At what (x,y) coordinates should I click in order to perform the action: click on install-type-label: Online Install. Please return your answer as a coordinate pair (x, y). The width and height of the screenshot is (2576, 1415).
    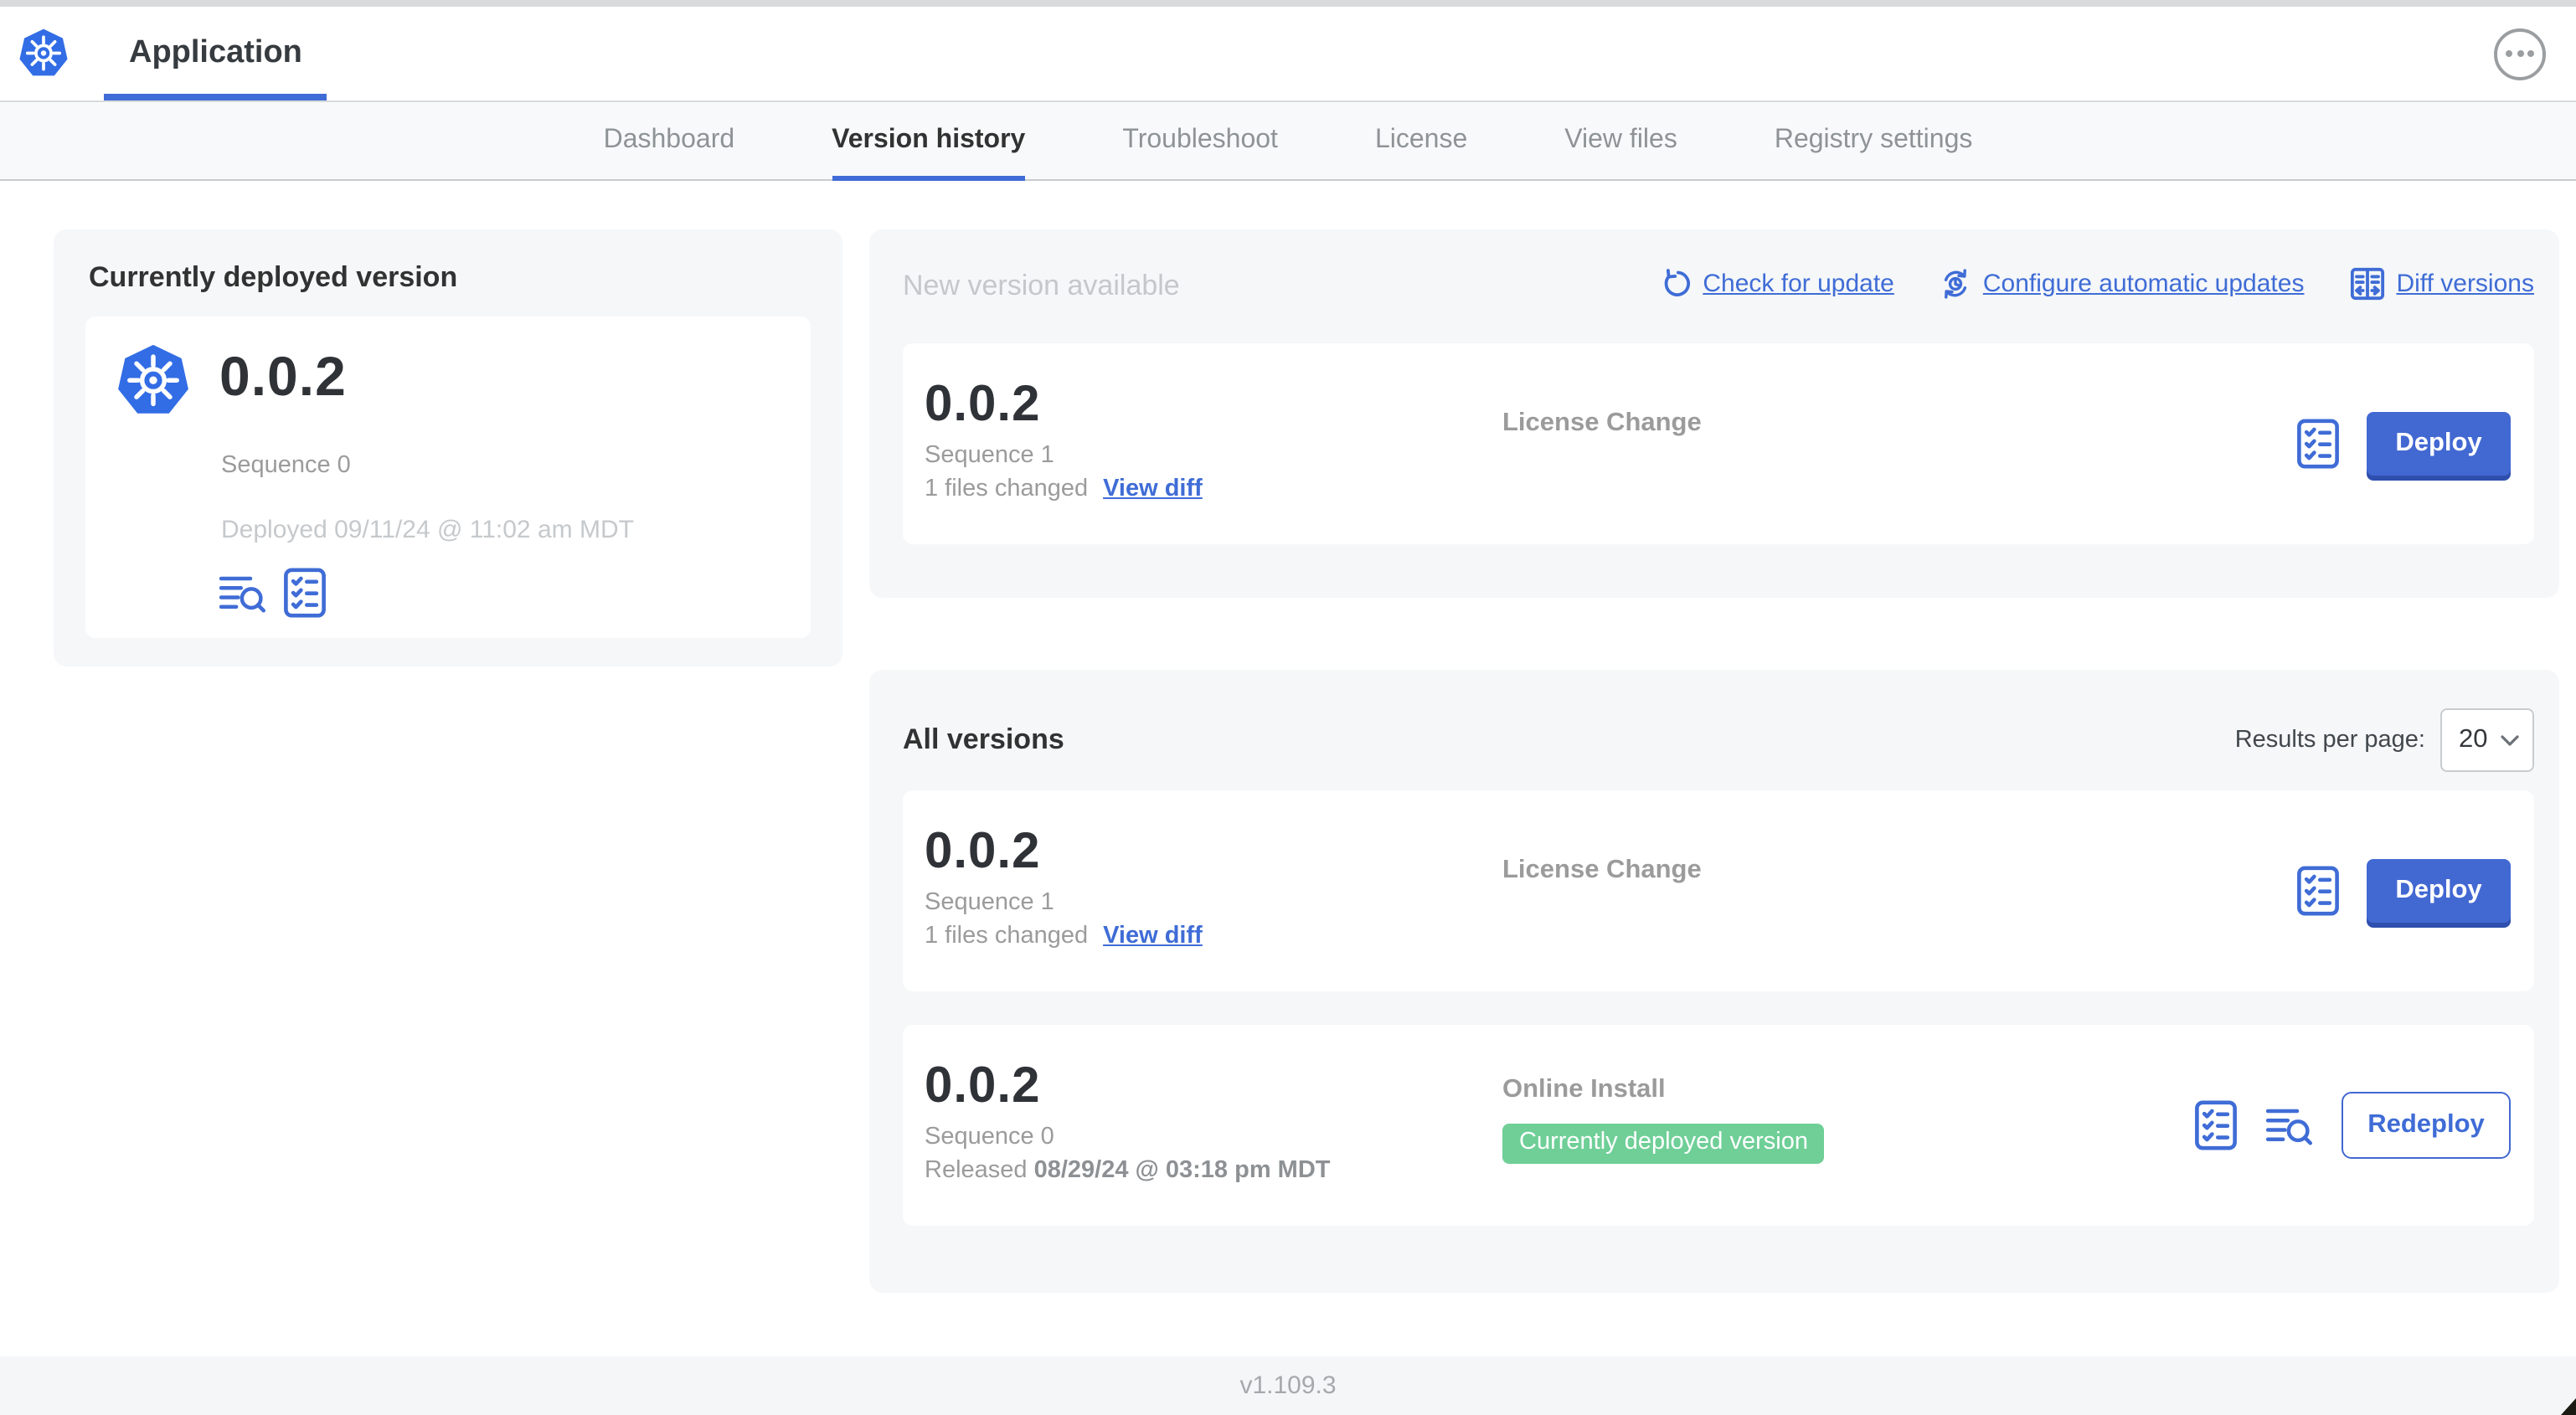
    Looking at the image, I should click on (1584, 1089).